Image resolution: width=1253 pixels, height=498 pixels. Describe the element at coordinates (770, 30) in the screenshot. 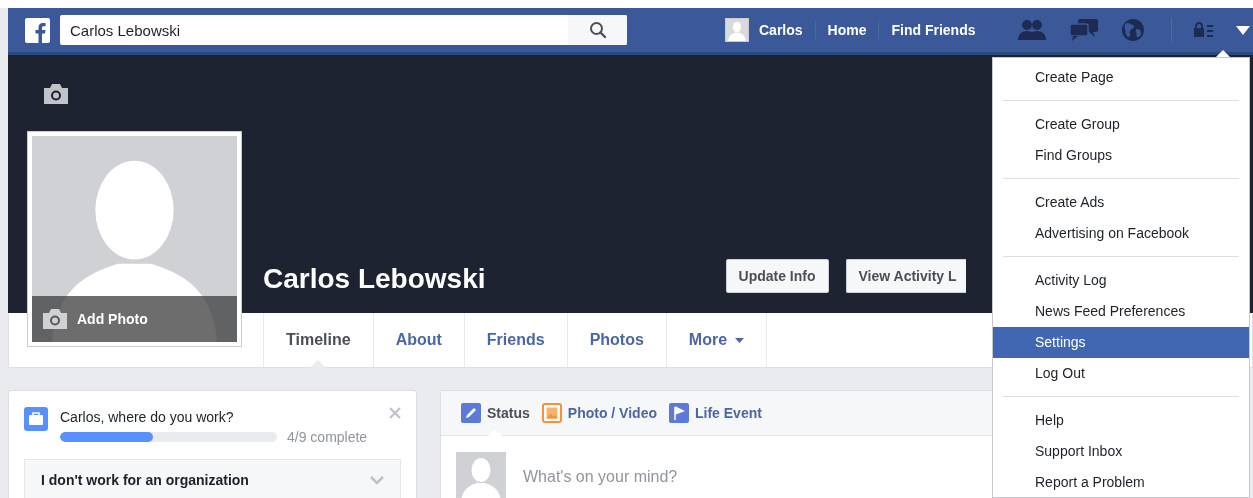

I see `profile-link: Carlos` at that location.